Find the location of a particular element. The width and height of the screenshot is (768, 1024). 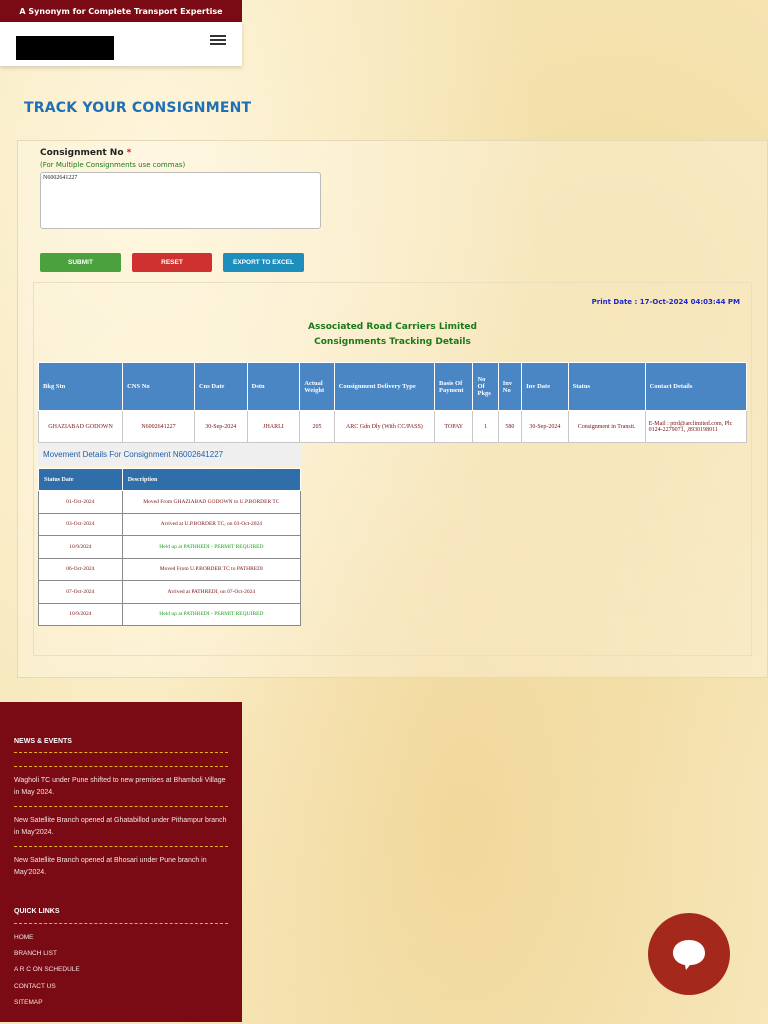

footer-link-arc-on-schedule: A R C ON SCHEDULE is located at coordinates (47, 969).